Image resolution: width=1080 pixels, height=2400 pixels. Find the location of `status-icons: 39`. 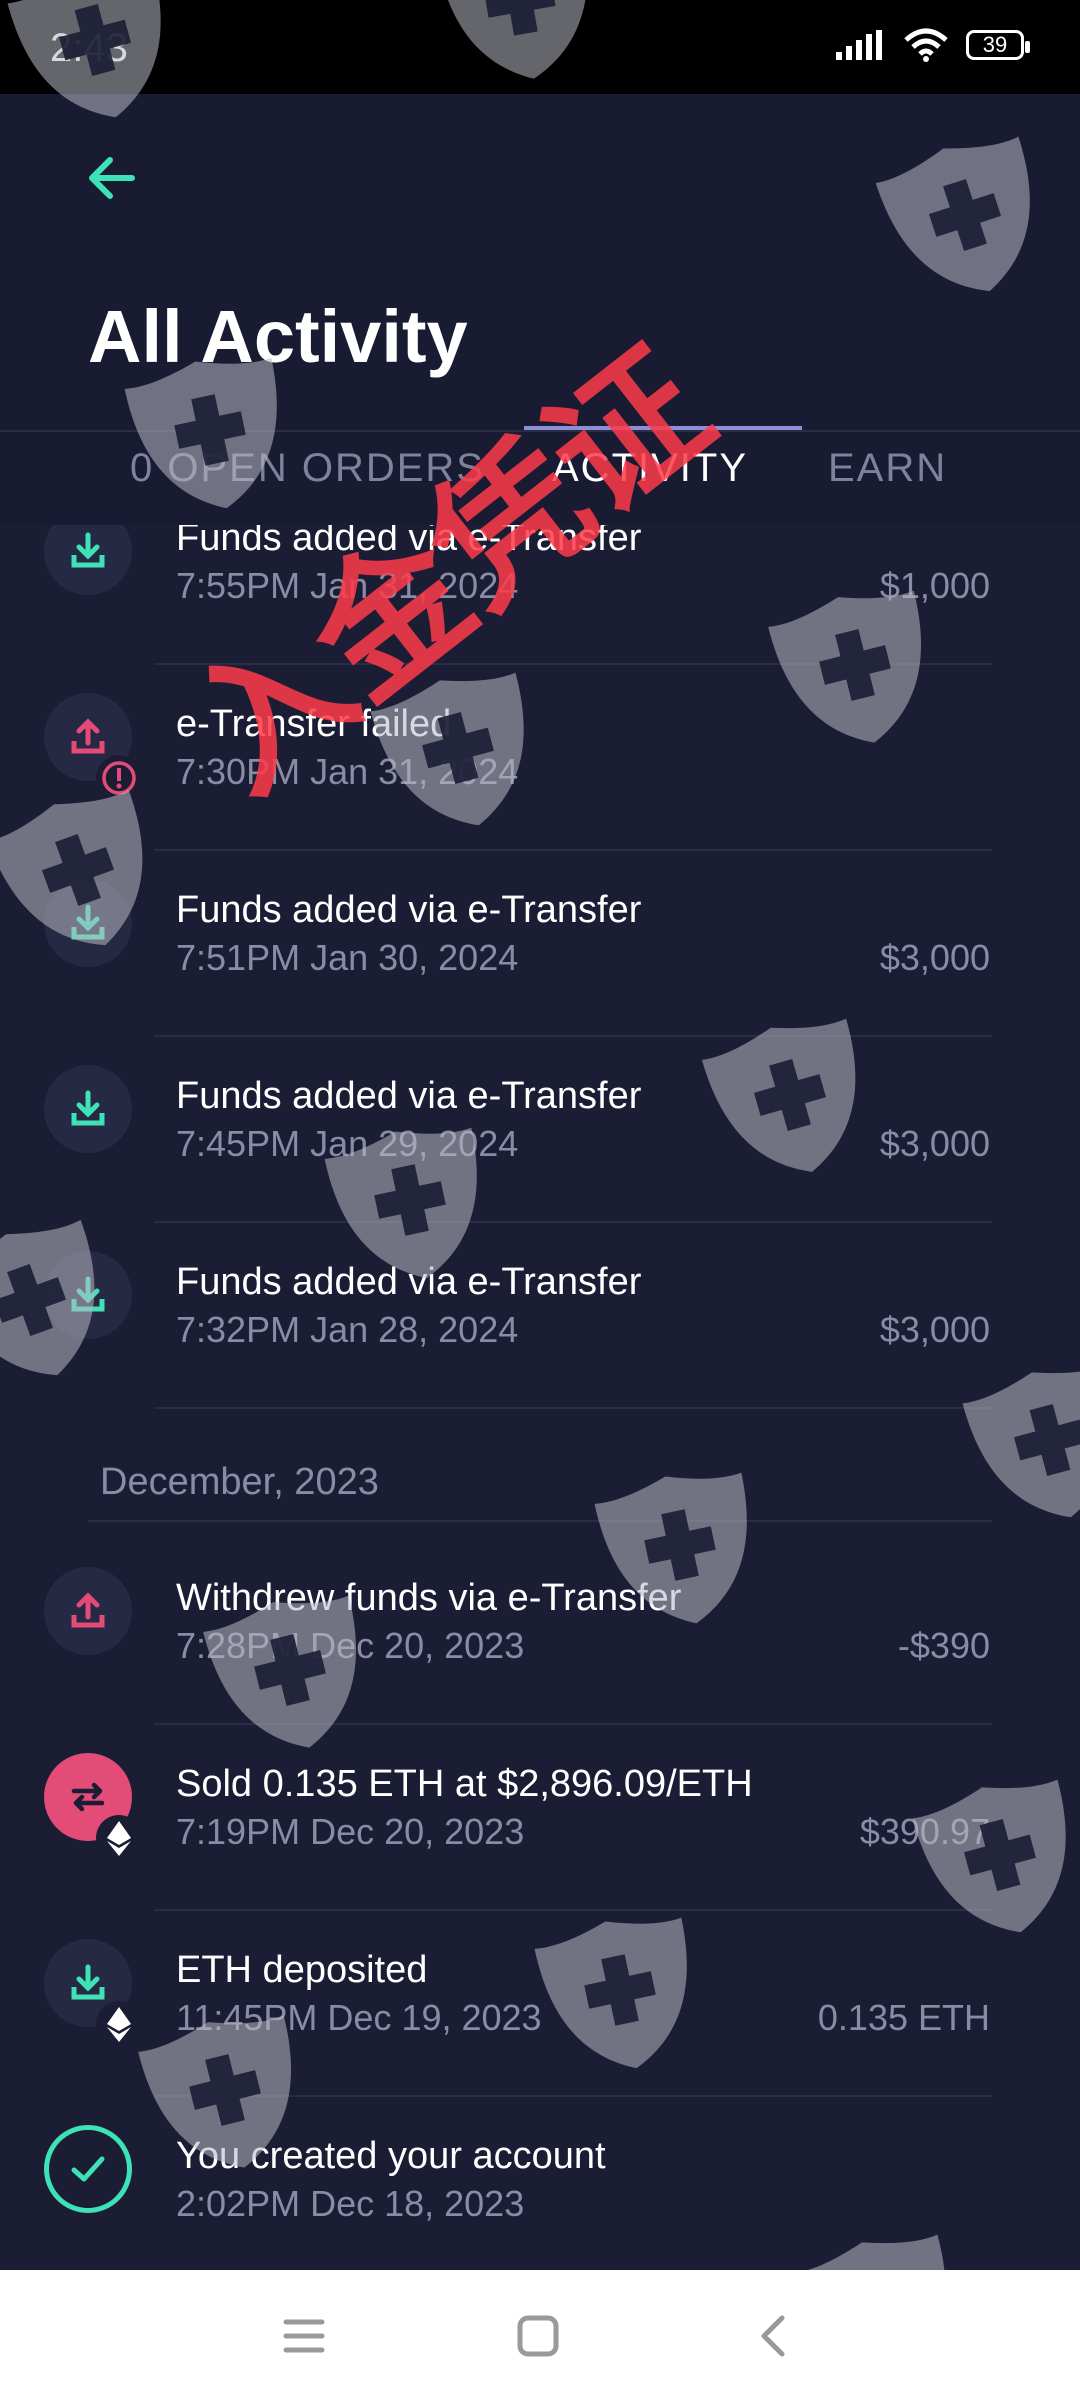

status-icons: 39 is located at coordinates (933, 45).